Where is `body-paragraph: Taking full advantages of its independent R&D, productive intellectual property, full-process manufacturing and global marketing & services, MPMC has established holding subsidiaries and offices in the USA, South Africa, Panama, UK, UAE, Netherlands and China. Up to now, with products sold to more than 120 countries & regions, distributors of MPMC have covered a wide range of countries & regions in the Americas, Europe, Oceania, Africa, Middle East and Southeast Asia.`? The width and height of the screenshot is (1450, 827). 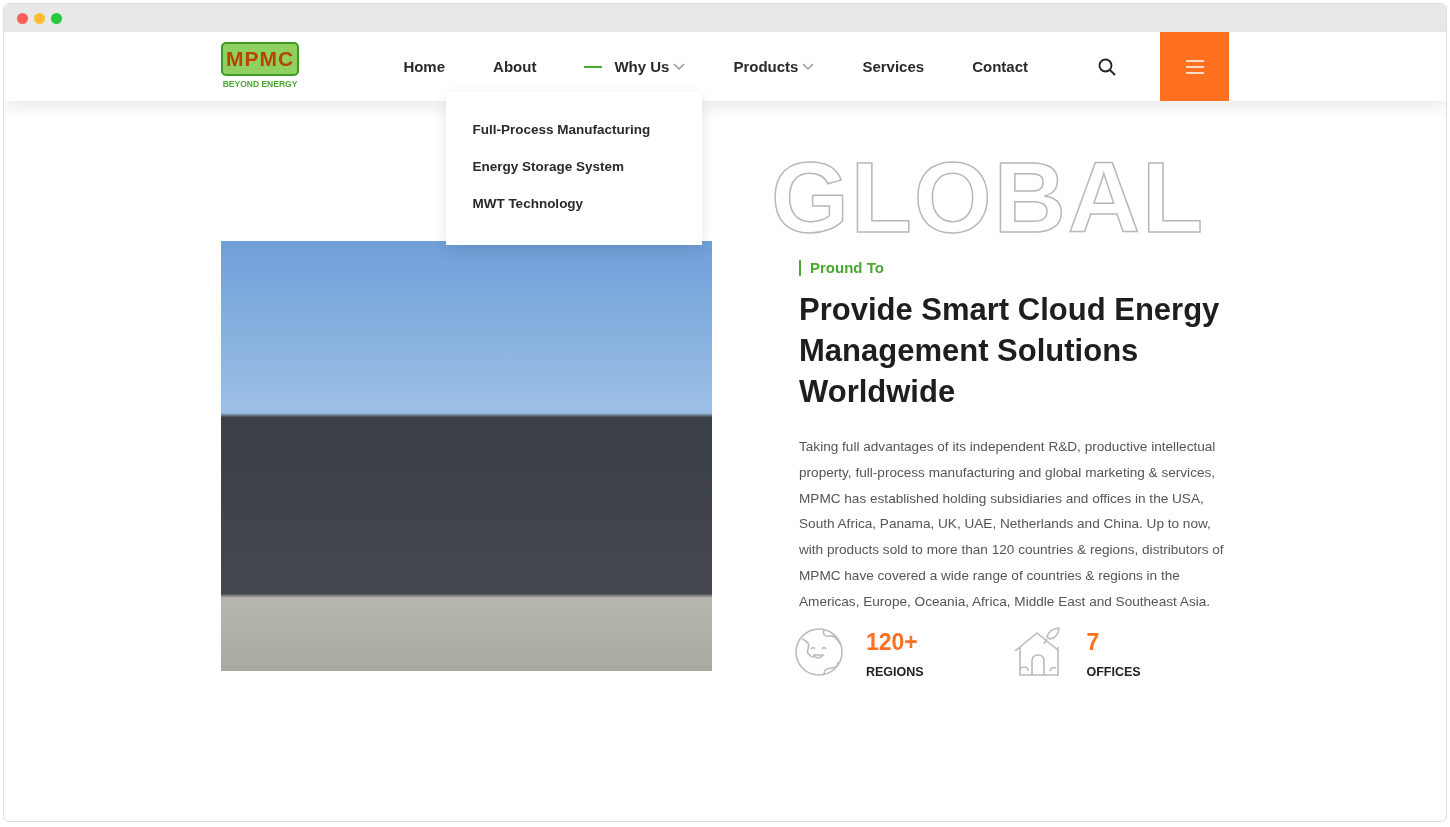 body-paragraph: Taking full advantages of its independent R&D, productive intellectual property, full-process manufacturing and global marketing & services, MPMC has established holding subsidiaries and offices in the USA, South Africa, Panama, UK, UAE, Netherlands and China. Up to now, with products sold to more than 120 countries & regions, distributors of MPMC have covered a wide range of countries & regions in the Americas, Europe, Oceania, Africa, Middle East and Southeast Asia. is located at coordinates (1012, 524).